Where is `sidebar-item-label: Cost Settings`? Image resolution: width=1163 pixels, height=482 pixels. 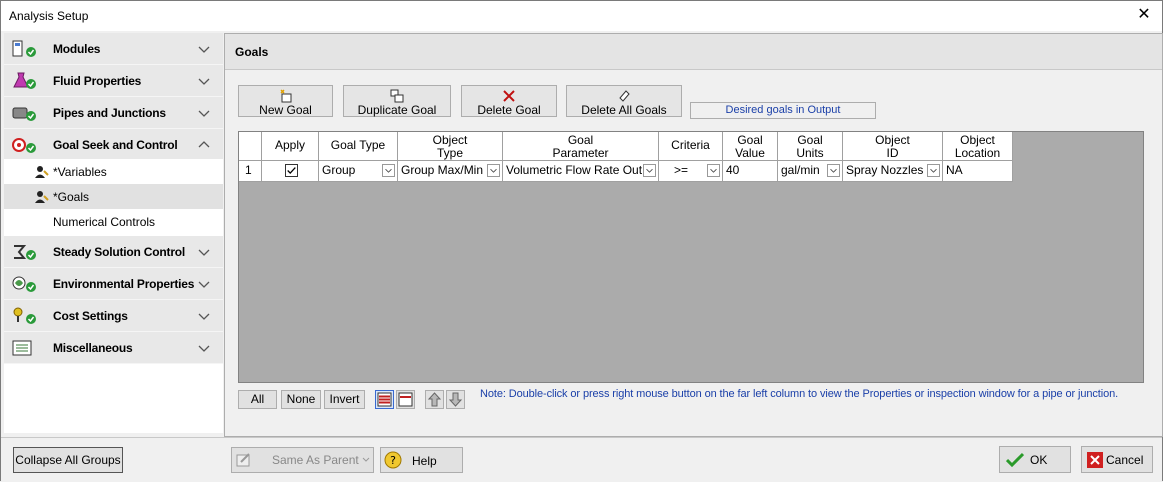 sidebar-item-label: Cost Settings is located at coordinates (90, 316).